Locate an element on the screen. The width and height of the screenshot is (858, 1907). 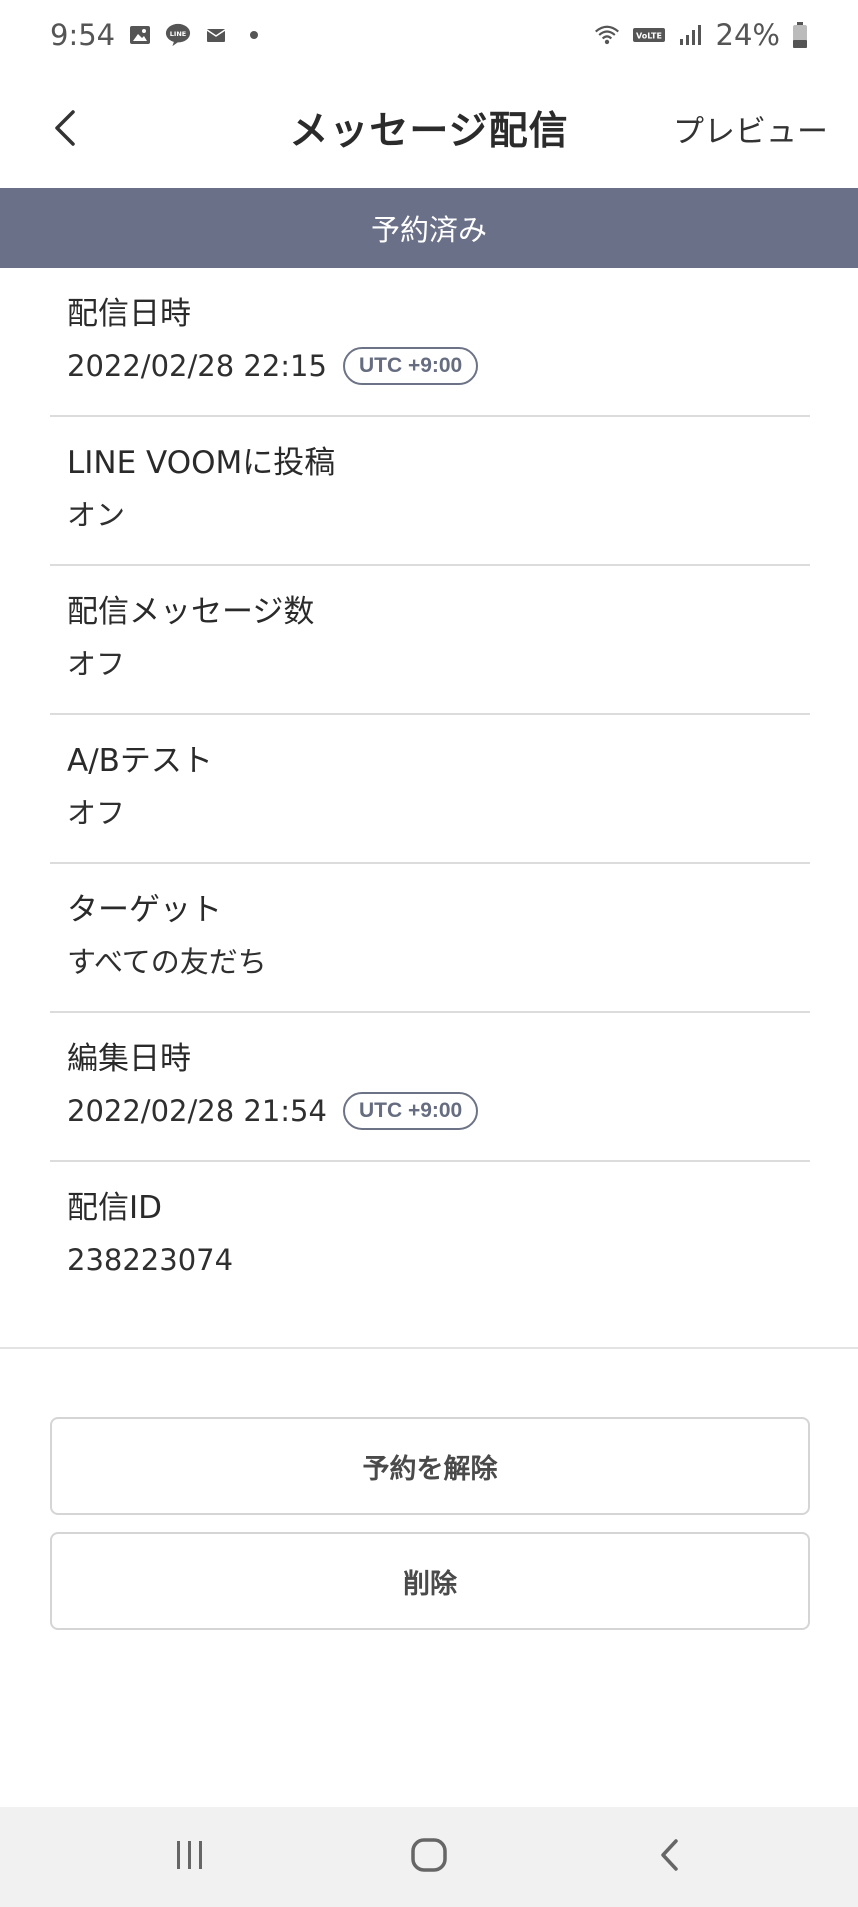
section-divider is located at coordinates (429, 1348).